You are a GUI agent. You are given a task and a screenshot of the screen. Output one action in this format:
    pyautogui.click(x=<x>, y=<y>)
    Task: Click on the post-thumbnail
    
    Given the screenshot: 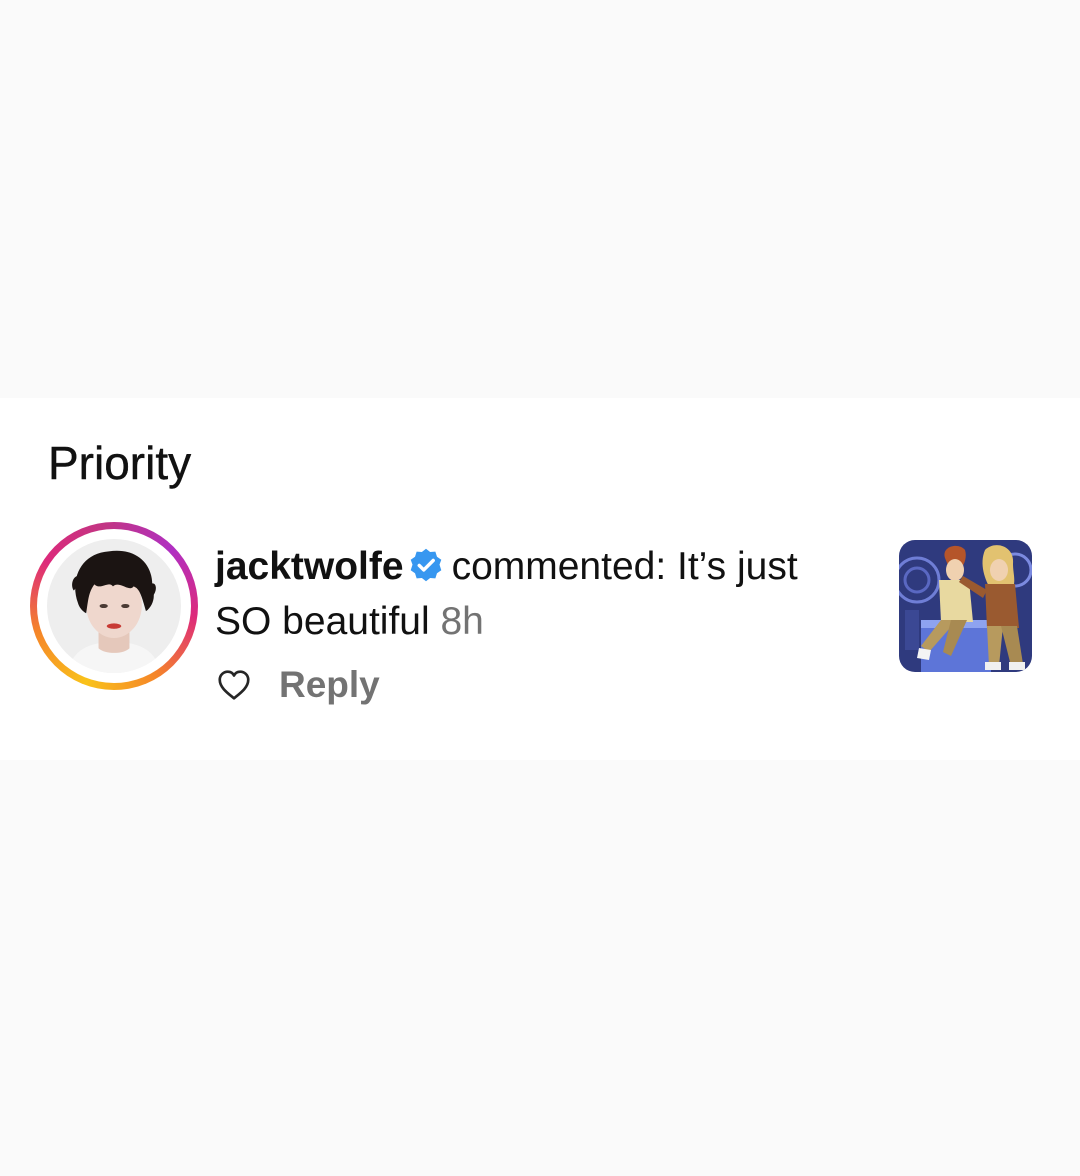 What is the action you would take?
    pyautogui.click(x=965, y=606)
    